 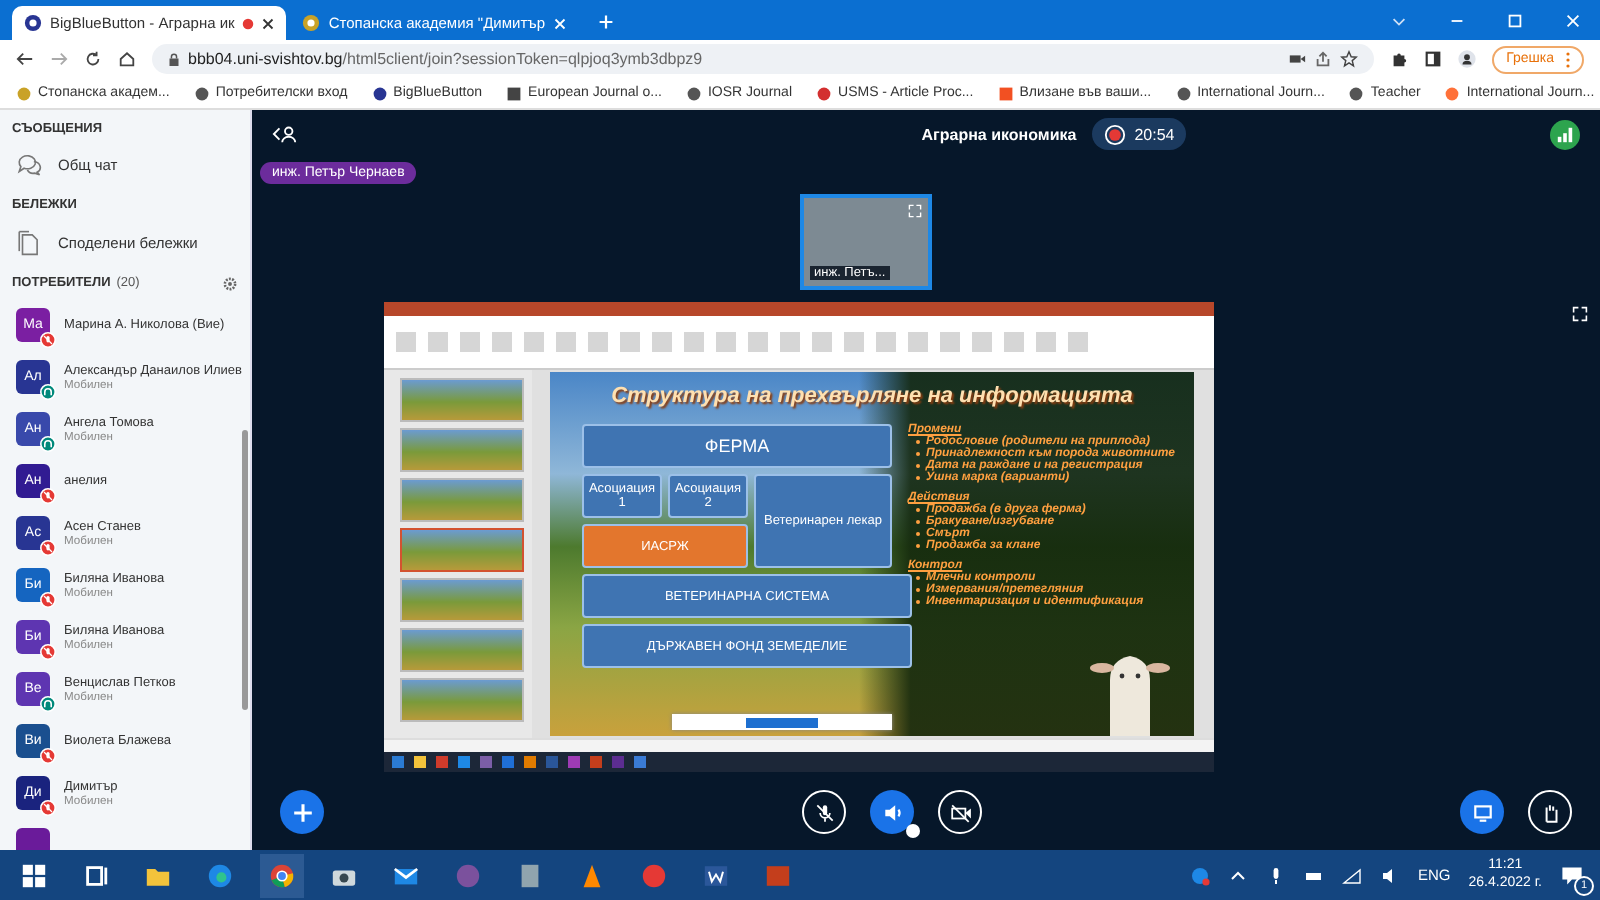 I want to click on recording-dot-icon, so click(x=248, y=23).